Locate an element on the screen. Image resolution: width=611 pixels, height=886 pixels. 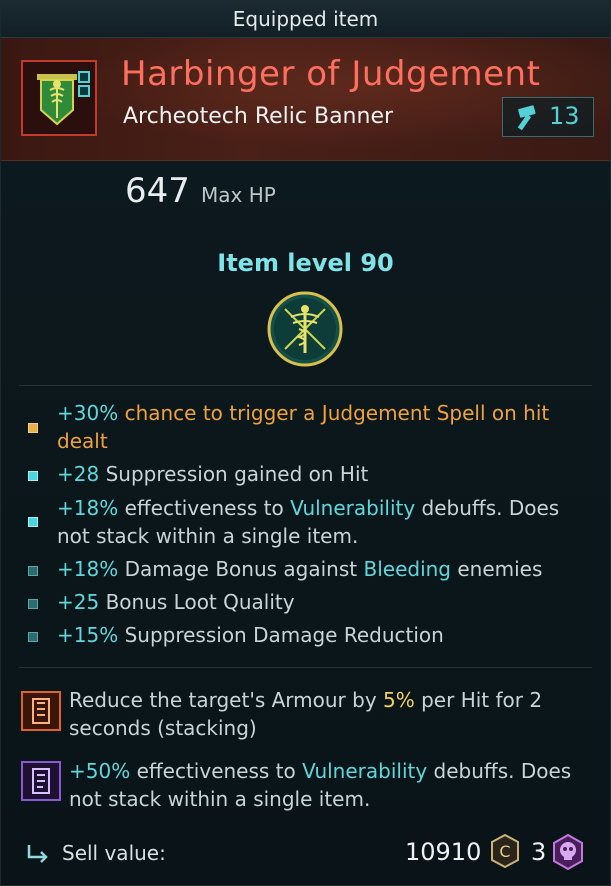
item-power-badge: 13 is located at coordinates (548, 117).